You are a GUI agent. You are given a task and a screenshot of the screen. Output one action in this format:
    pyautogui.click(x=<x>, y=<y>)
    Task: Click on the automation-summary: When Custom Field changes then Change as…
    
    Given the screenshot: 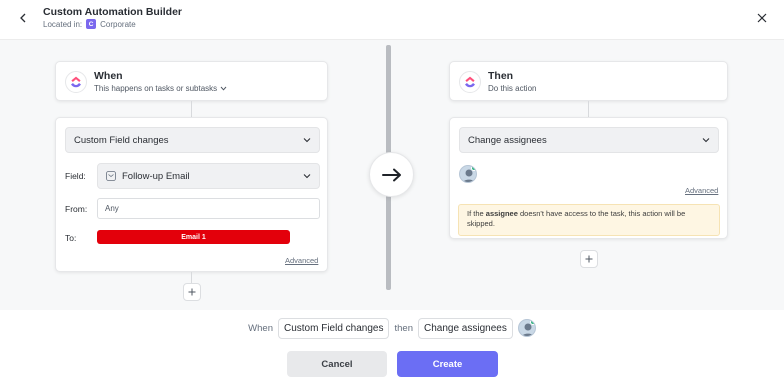 What is the action you would take?
    pyautogui.click(x=392, y=328)
    